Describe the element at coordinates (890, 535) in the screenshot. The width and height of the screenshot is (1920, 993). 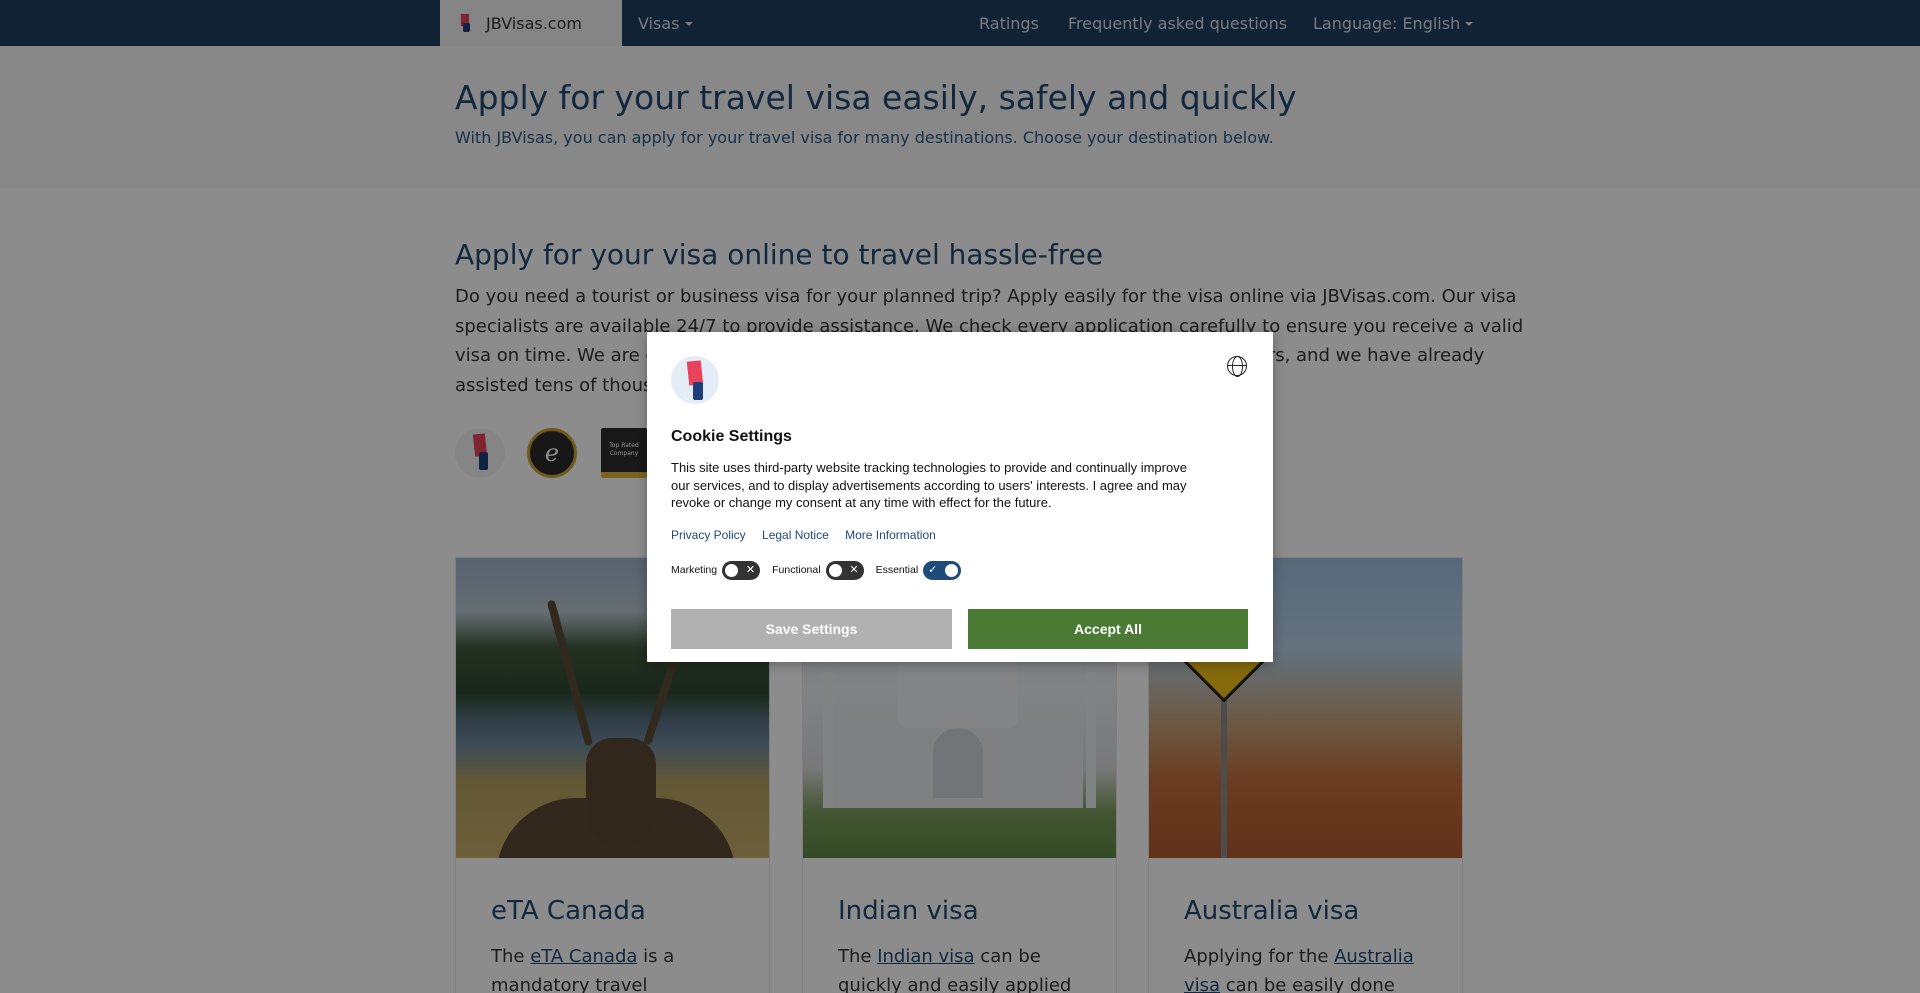
I see `more-information-link: More Information` at that location.